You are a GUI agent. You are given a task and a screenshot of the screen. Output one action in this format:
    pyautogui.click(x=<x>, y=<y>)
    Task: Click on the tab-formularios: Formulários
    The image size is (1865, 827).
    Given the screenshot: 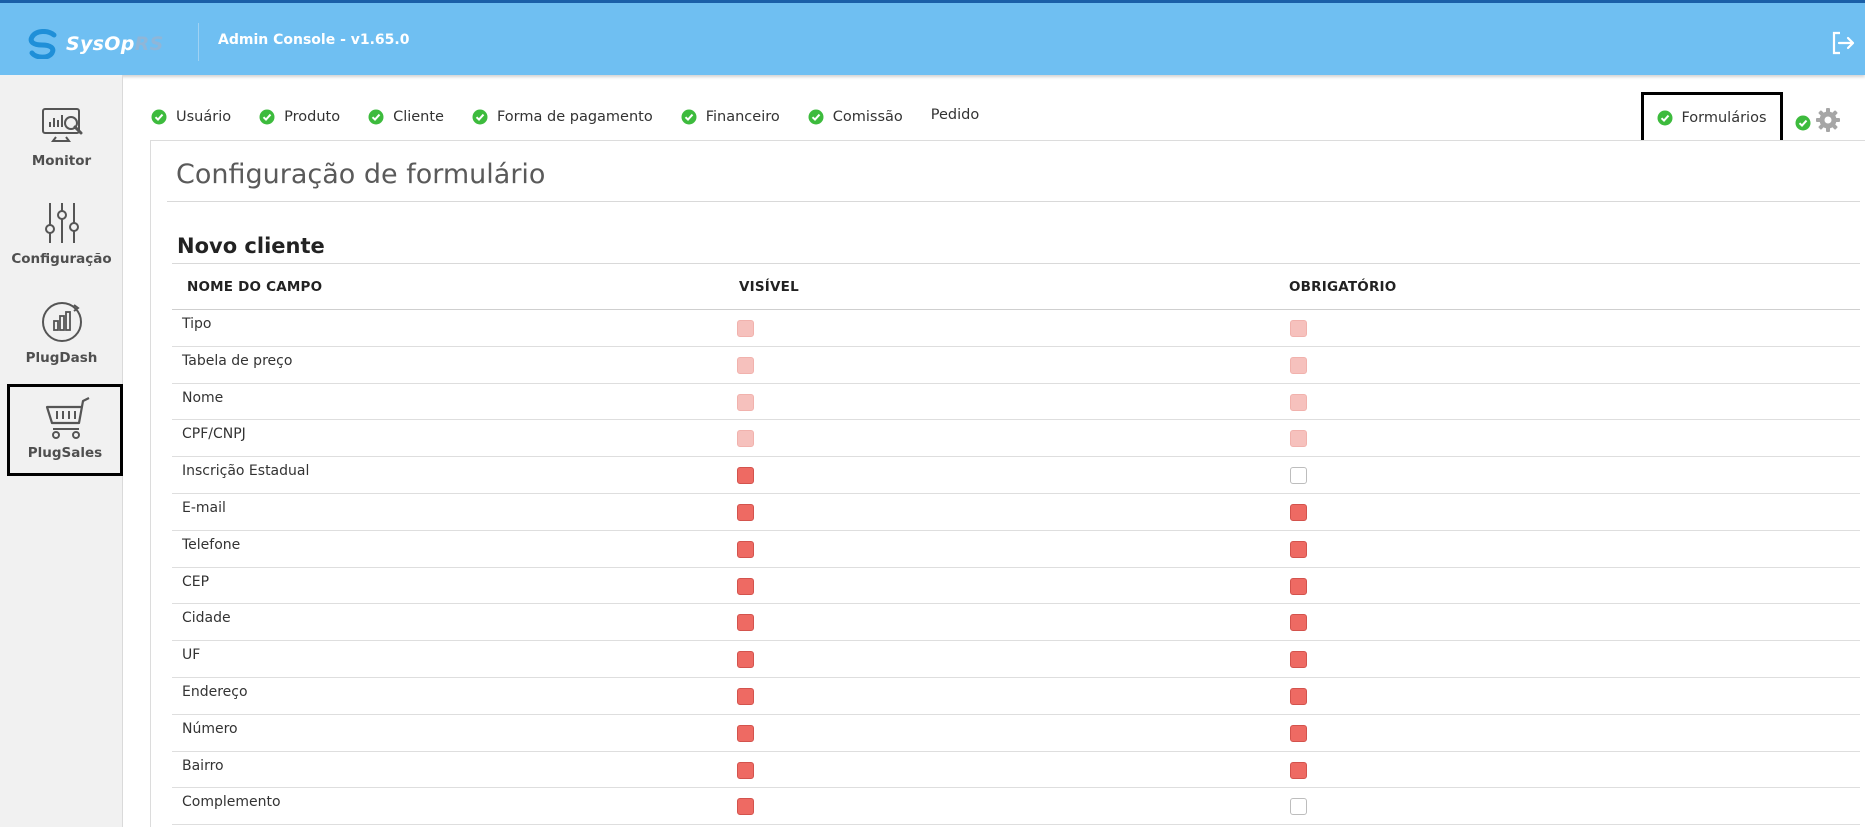 What is the action you would take?
    pyautogui.click(x=1712, y=117)
    